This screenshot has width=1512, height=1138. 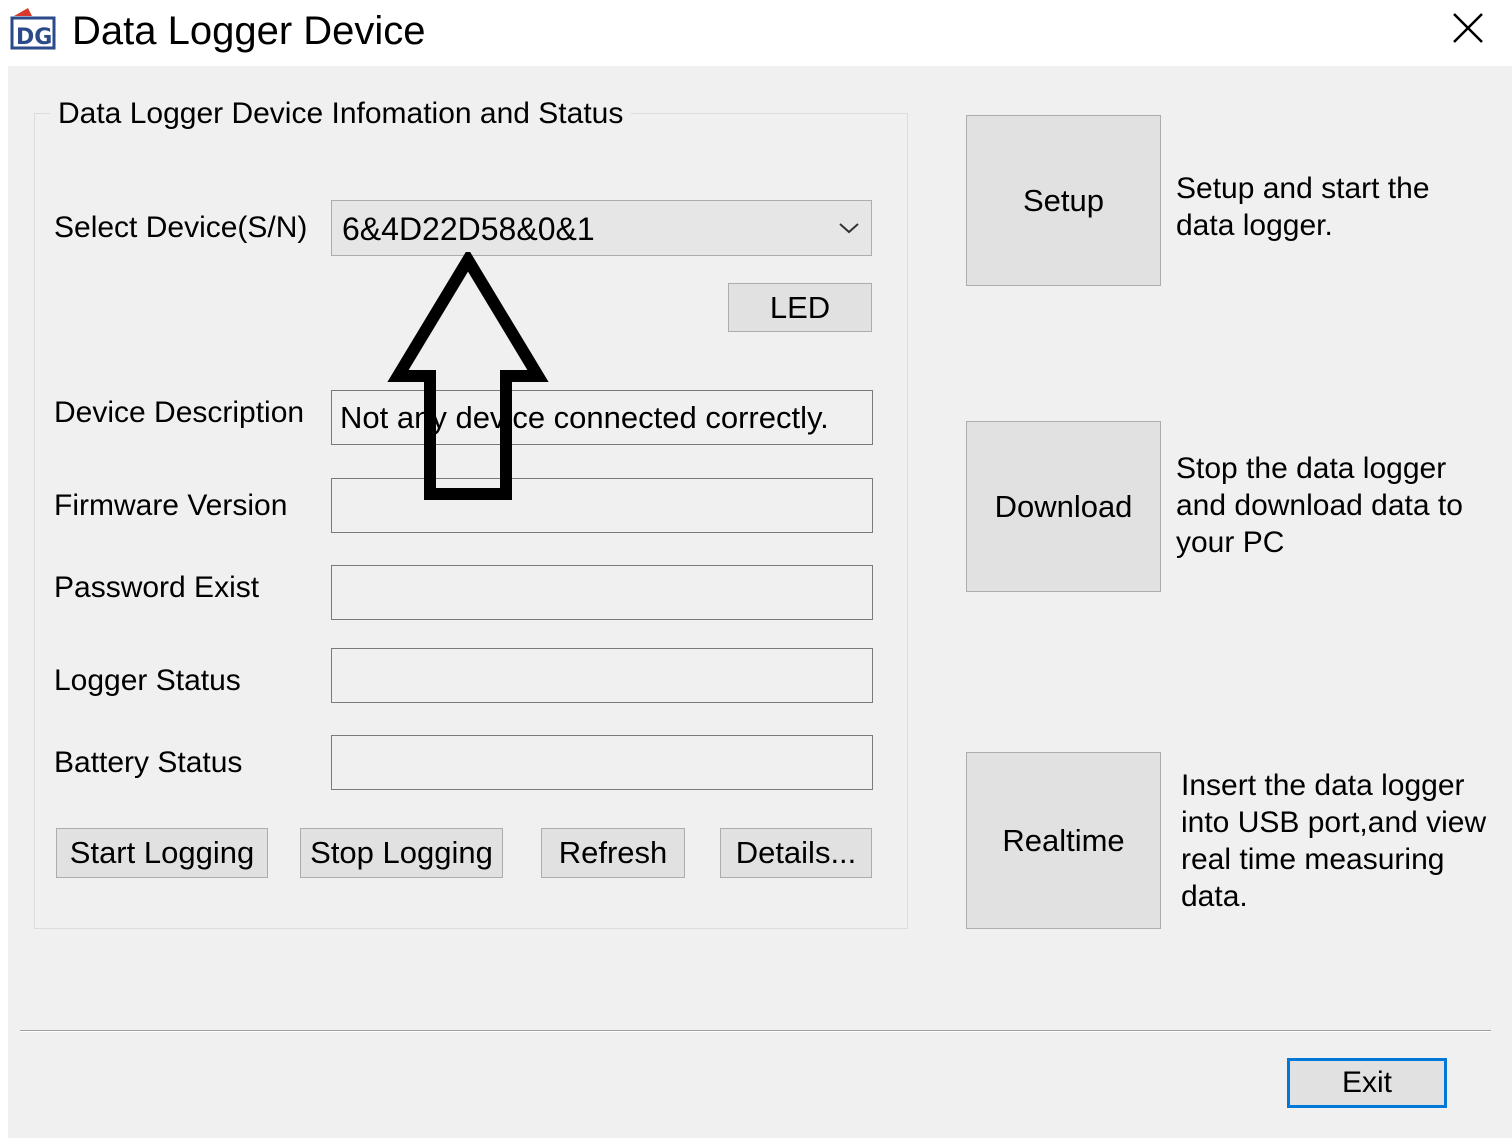 What do you see at coordinates (1313, 859) in the screenshot?
I see `realtime-desc-line: real time measuring` at bounding box center [1313, 859].